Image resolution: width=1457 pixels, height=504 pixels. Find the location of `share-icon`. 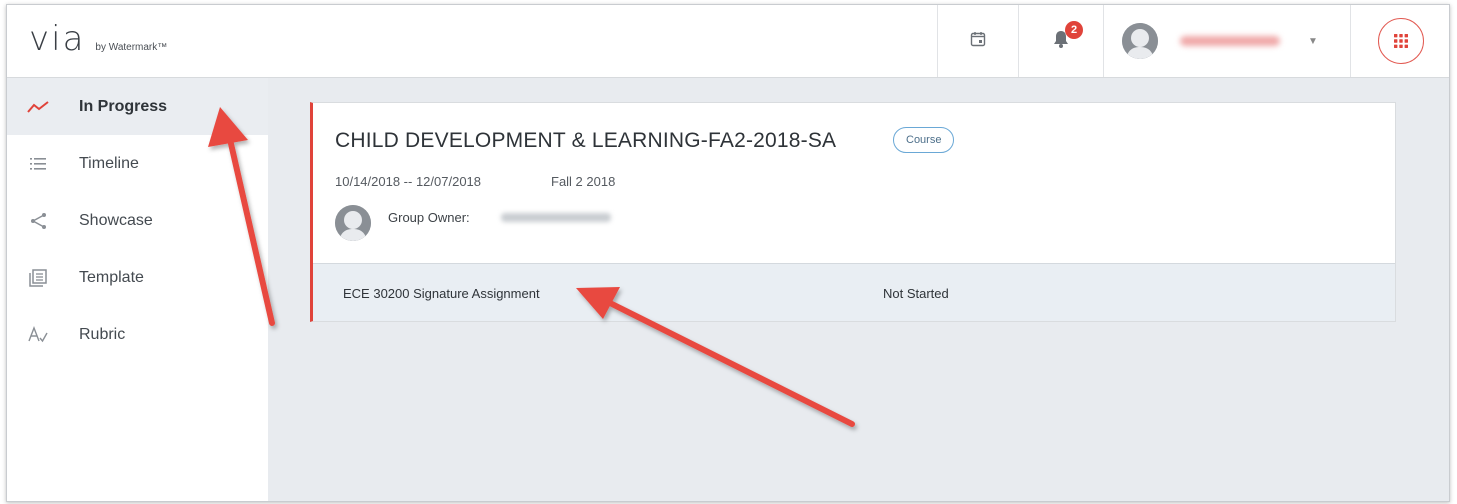

share-icon is located at coordinates (38, 221).